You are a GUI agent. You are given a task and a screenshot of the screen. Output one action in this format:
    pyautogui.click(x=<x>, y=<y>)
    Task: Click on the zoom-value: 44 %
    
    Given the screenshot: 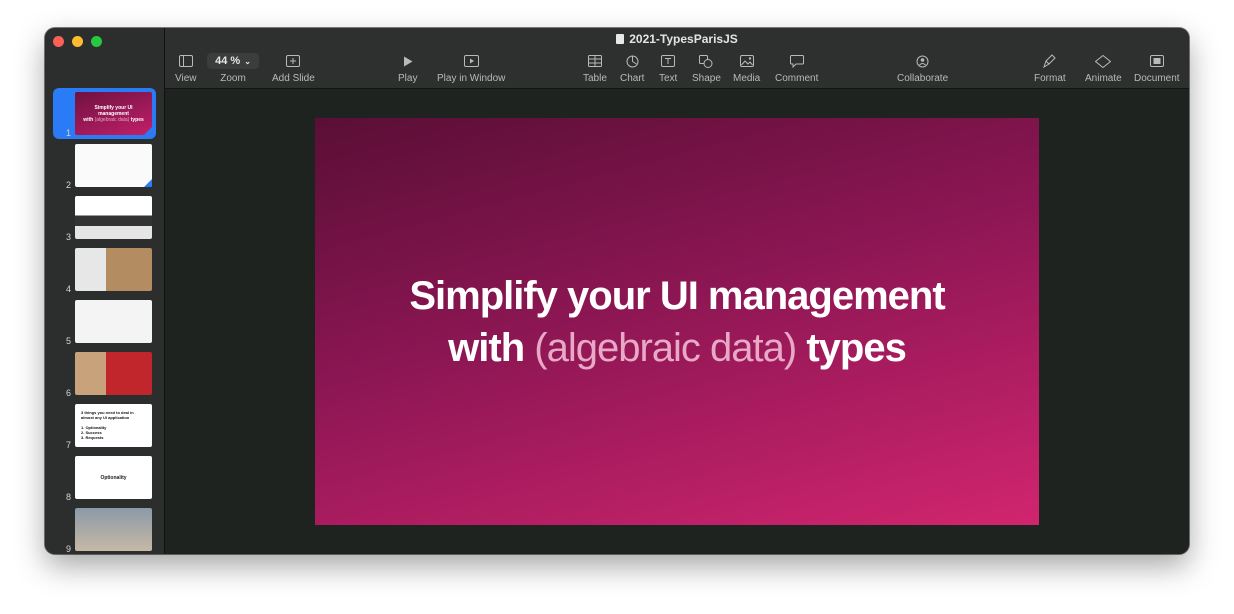 What is the action you would take?
    pyautogui.click(x=228, y=61)
    